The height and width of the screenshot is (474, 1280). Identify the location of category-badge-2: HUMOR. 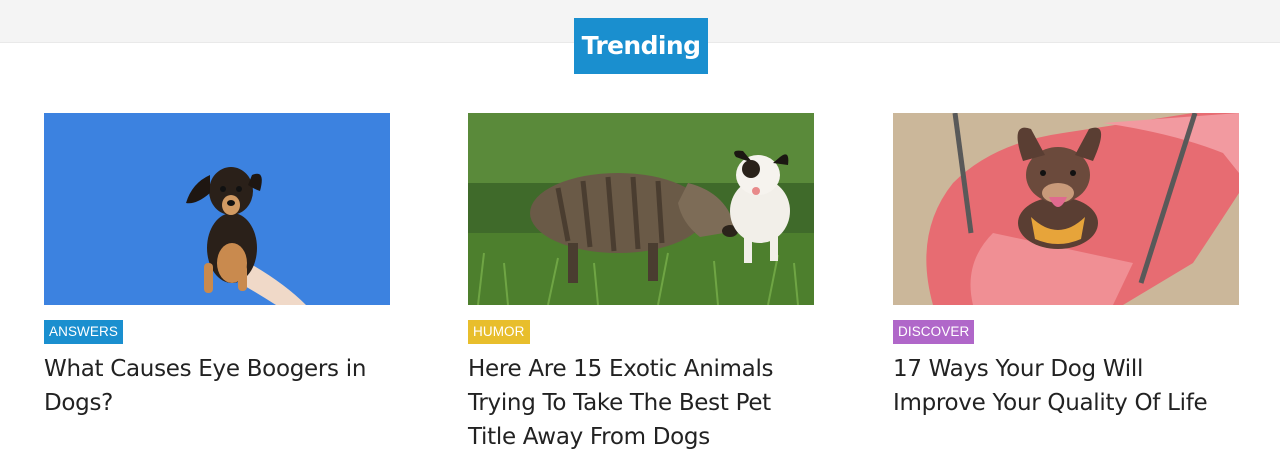
(499, 332).